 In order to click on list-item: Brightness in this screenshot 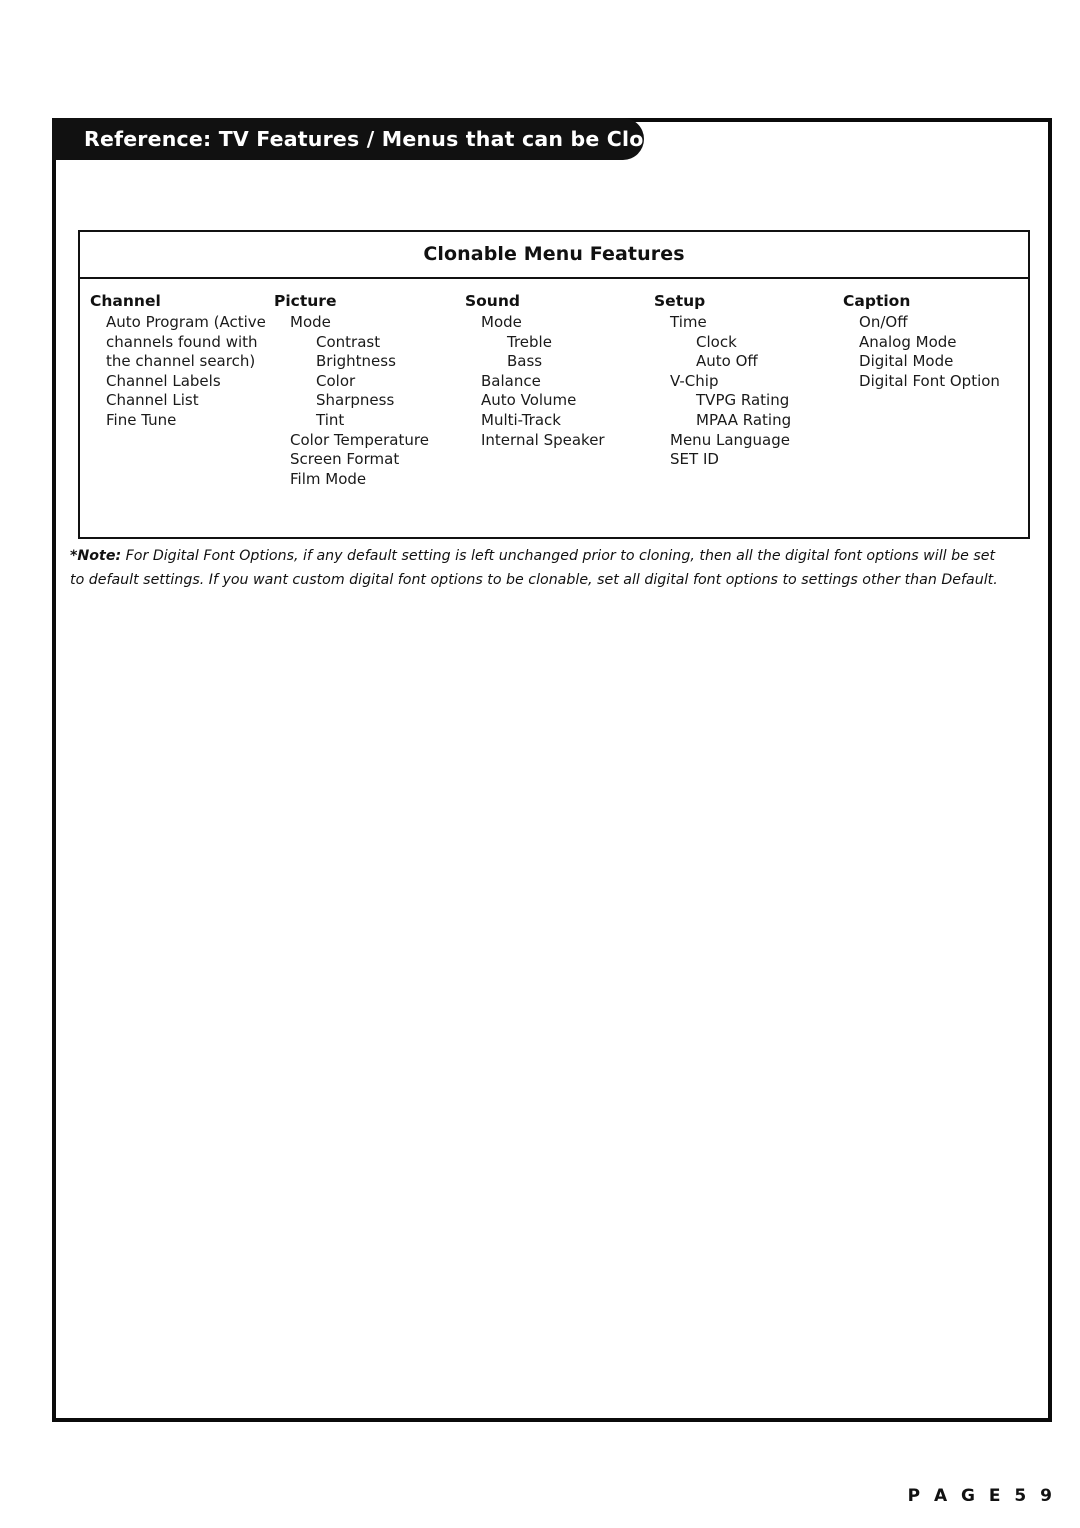, I will do `click(356, 361)`.